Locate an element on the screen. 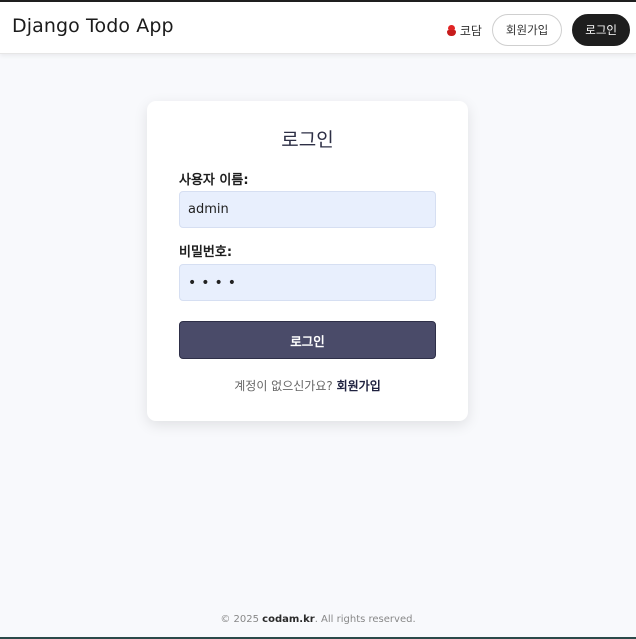  codam-link: 코담 is located at coordinates (464, 30).